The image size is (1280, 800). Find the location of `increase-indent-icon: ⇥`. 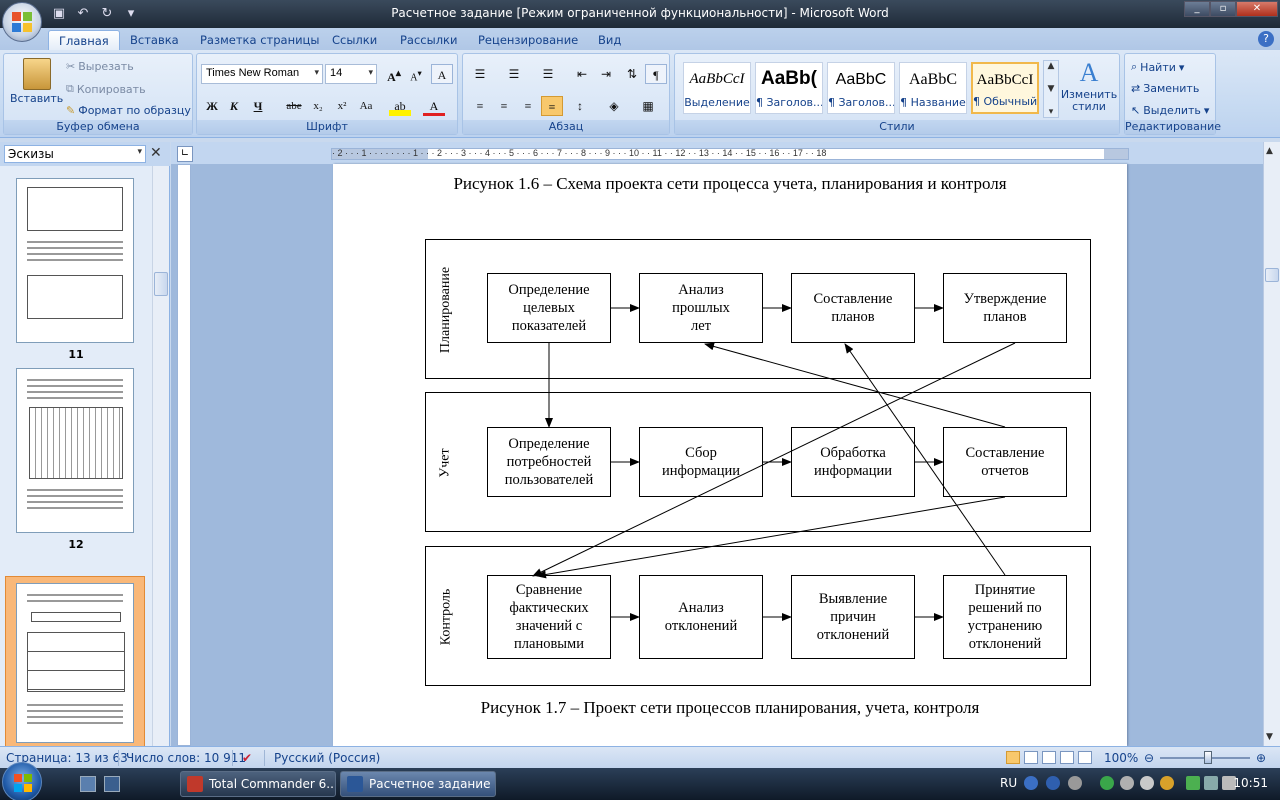

increase-indent-icon: ⇥ is located at coordinates (606, 74).